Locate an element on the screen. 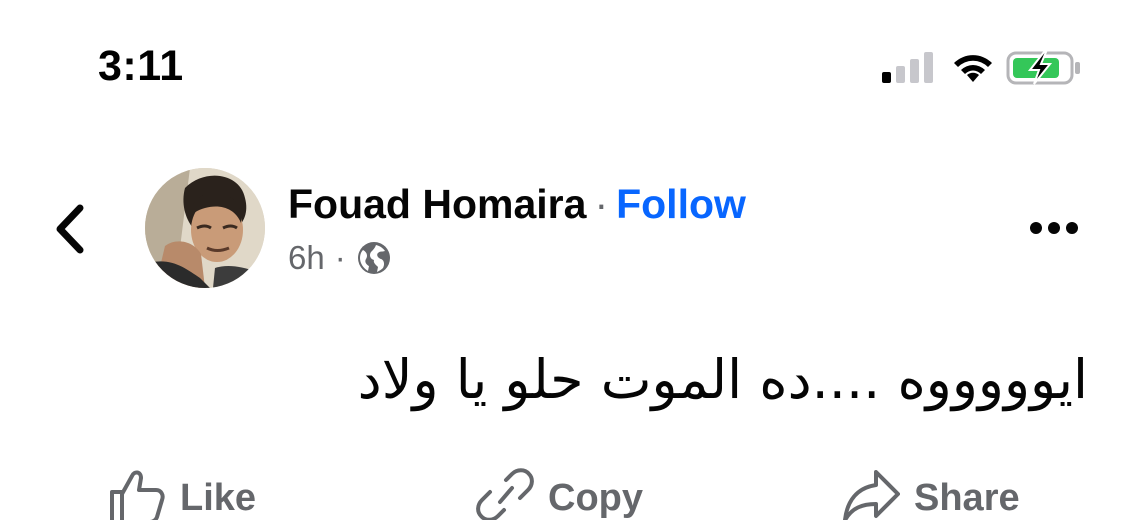  post-timestamp: 6h is located at coordinates (306, 258).